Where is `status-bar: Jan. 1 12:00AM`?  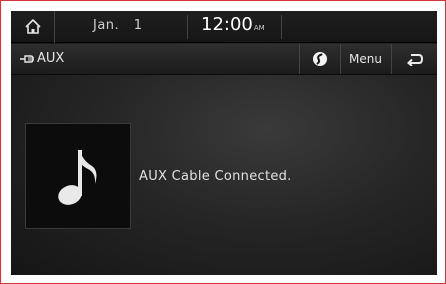
status-bar: Jan. 1 12:00AM is located at coordinates (224, 27).